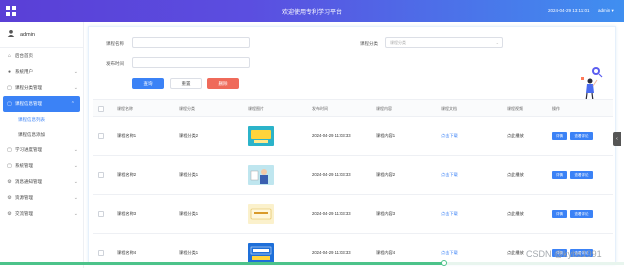 The image size is (624, 268). Describe the element at coordinates (222, 263) in the screenshot. I see `scrollbar-thumb` at that location.